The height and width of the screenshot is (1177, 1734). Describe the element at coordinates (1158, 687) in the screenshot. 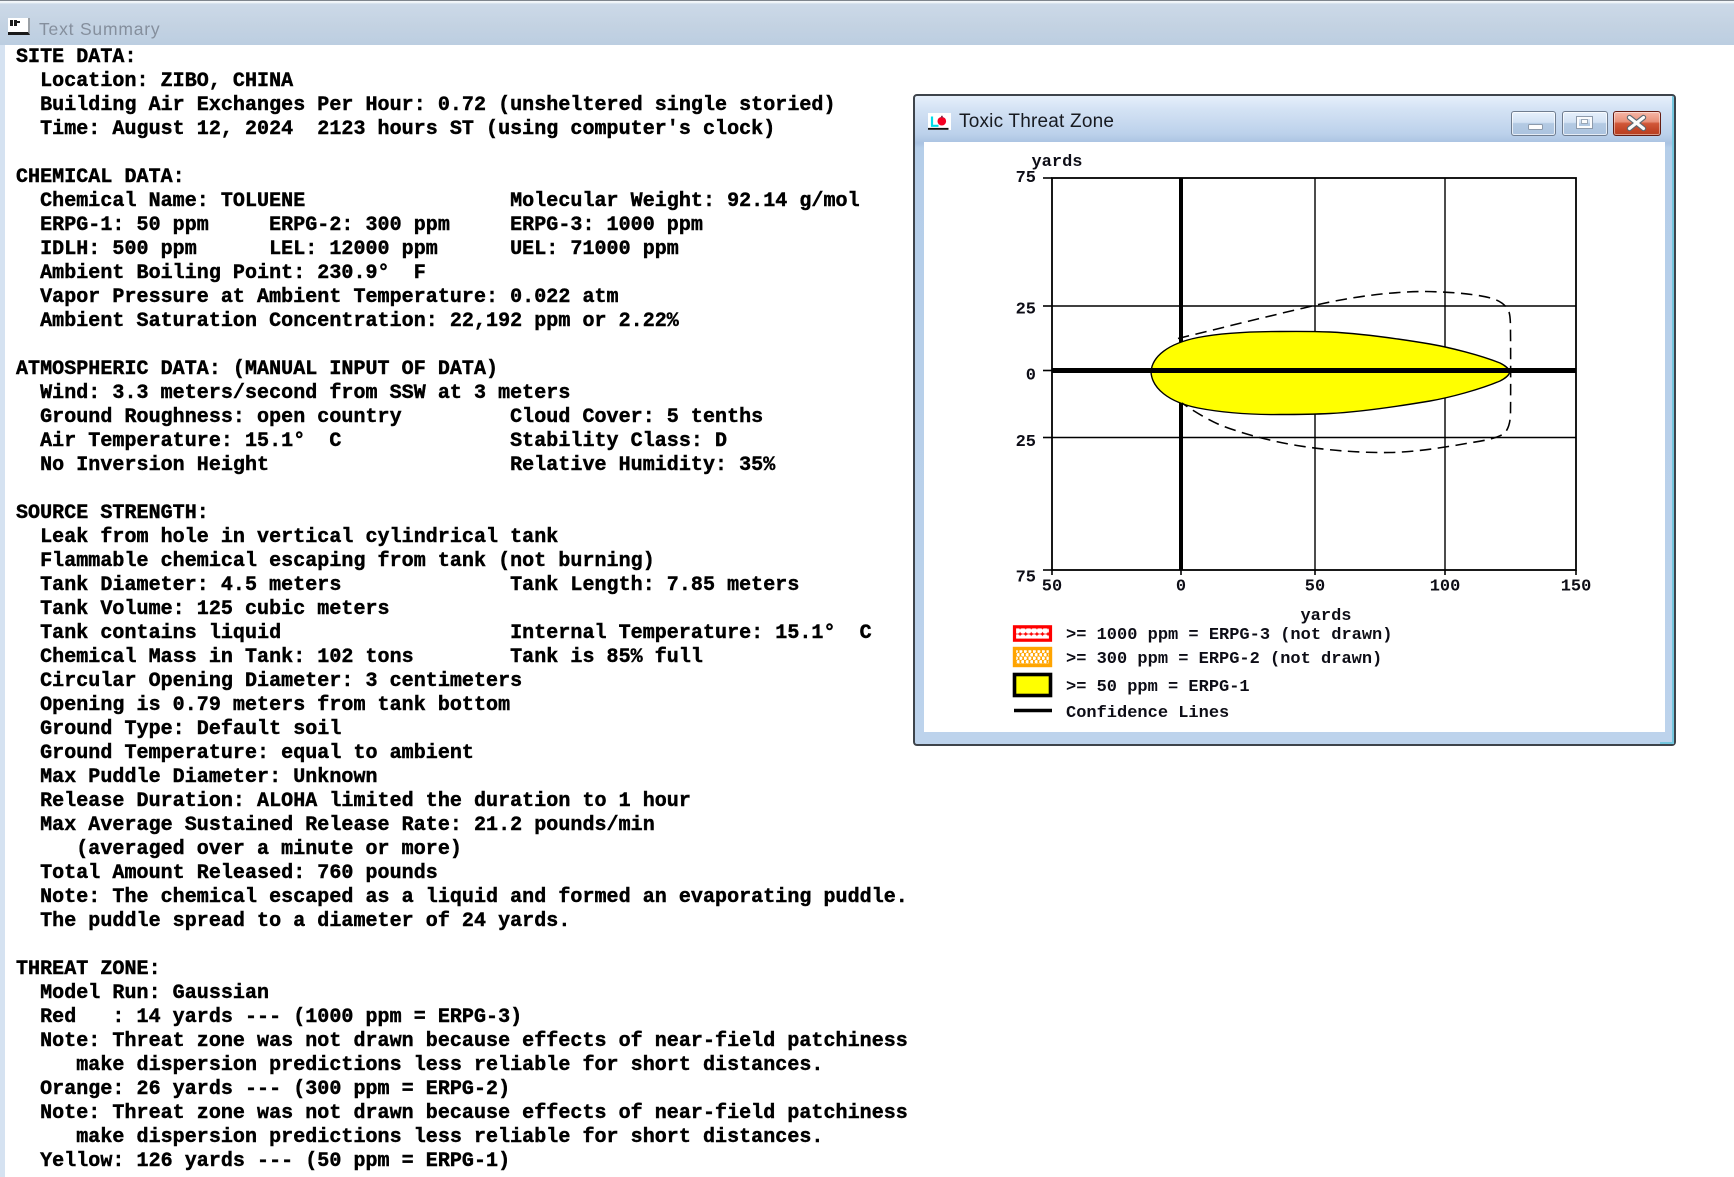

I see `svg-text: >= 50 ppm = ERPG-1` at that location.